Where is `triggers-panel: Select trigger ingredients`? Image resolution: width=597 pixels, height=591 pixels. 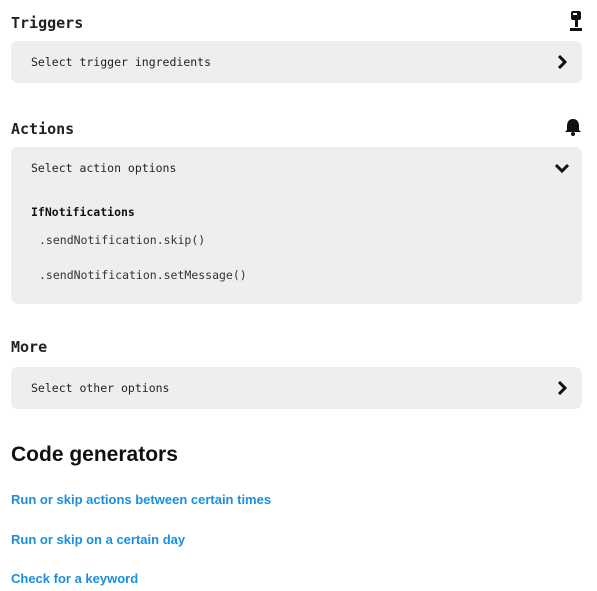
triggers-panel: Select trigger ingredients is located at coordinates (296, 62).